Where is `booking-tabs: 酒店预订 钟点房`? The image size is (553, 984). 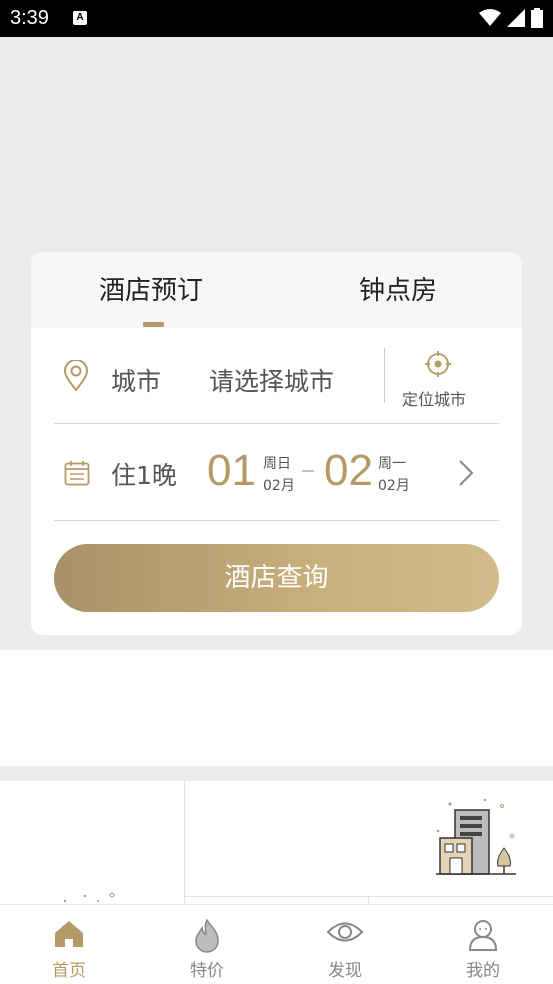
booking-tabs: 酒店预订 钟点房 is located at coordinates (276, 290).